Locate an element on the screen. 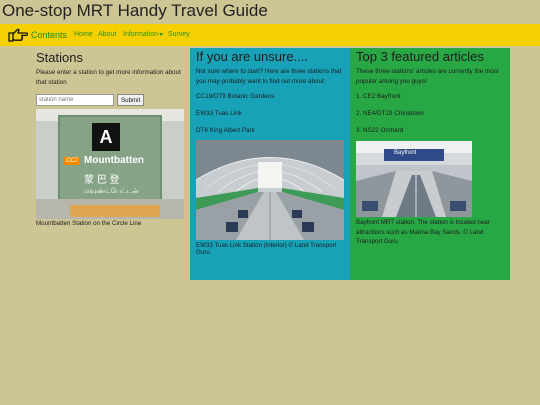 The height and width of the screenshot is (405, 540). caret-down-icon is located at coordinates (161, 34).